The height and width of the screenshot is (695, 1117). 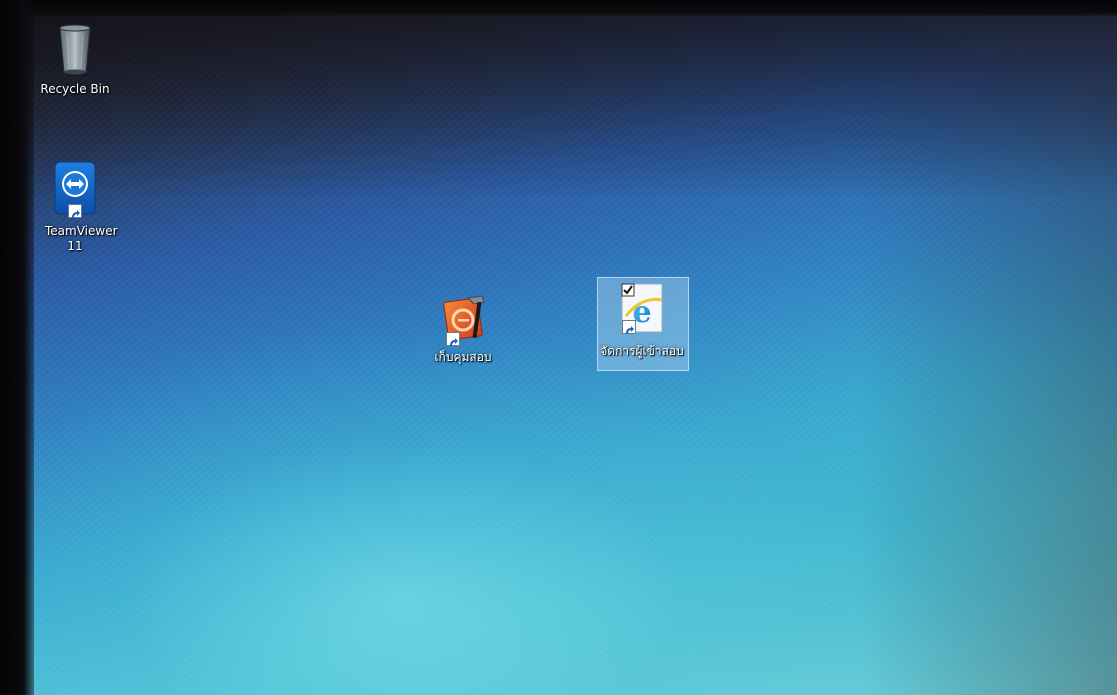 What do you see at coordinates (463, 357) in the screenshot?
I see `desktop-icon-label: เก็บคุมสอบ` at bounding box center [463, 357].